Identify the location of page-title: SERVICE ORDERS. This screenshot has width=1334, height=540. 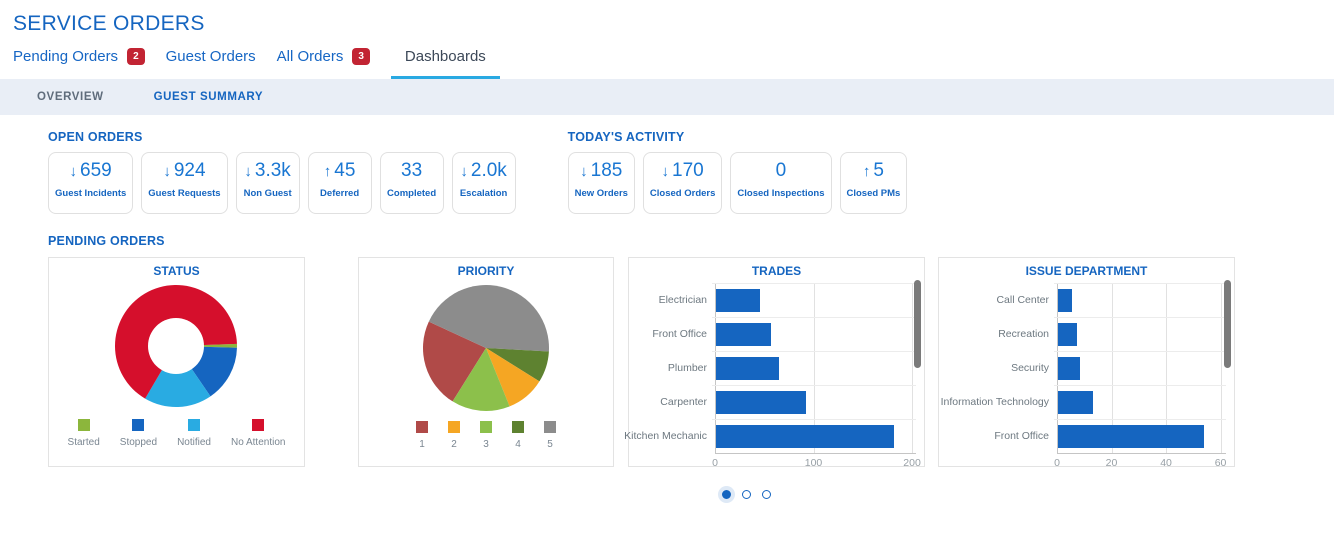
(109, 23).